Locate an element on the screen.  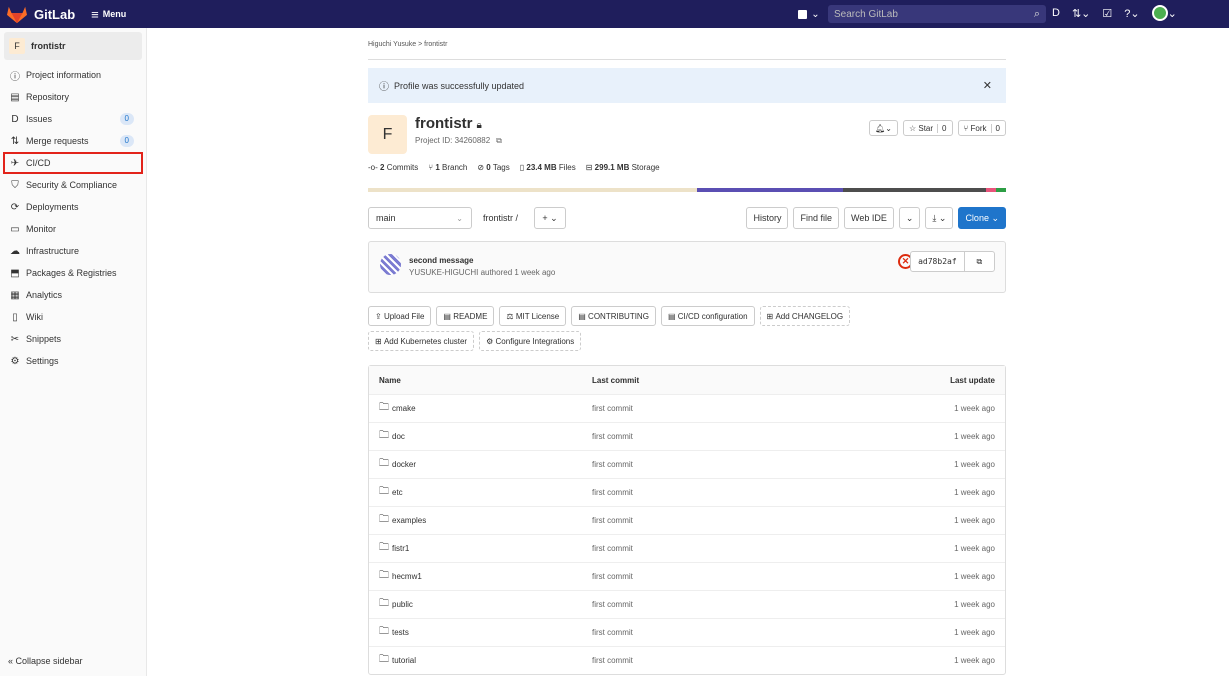
quick-action-add-changelog: ⊞ Add CHANGELOG is located at coordinates (805, 316).